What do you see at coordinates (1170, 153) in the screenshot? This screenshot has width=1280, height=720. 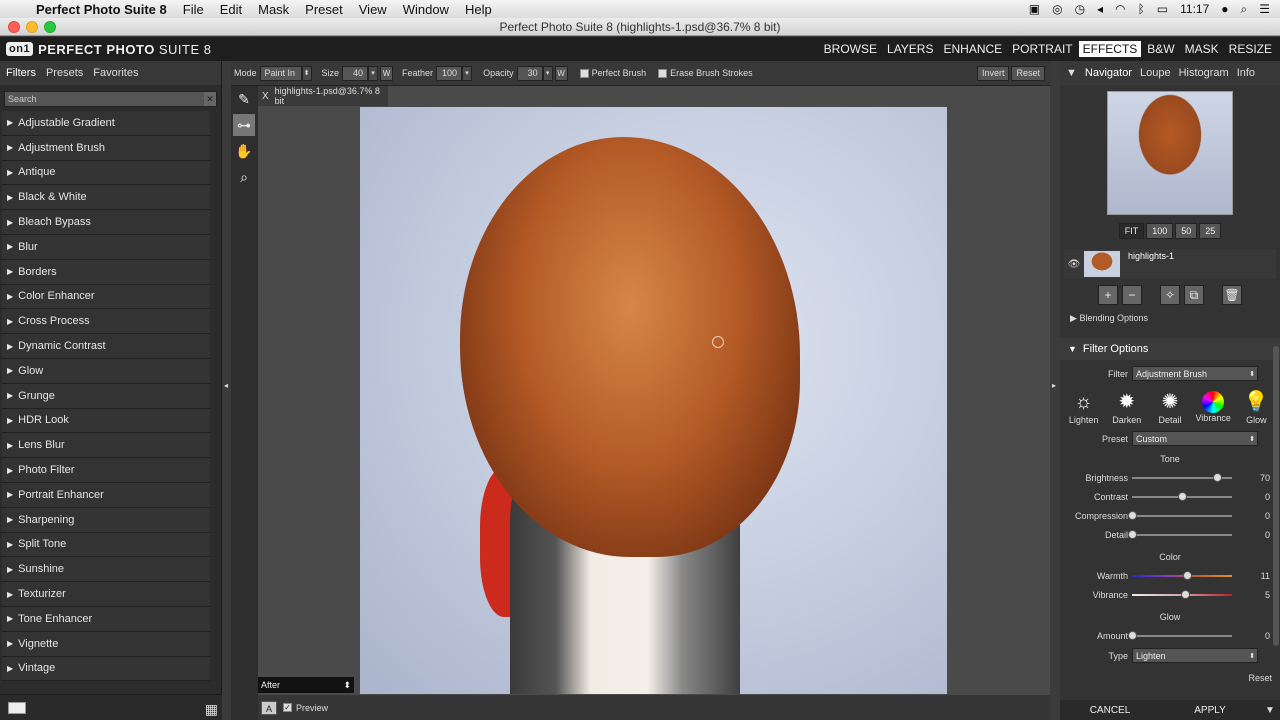 I see `navigator-thumbnail` at bounding box center [1170, 153].